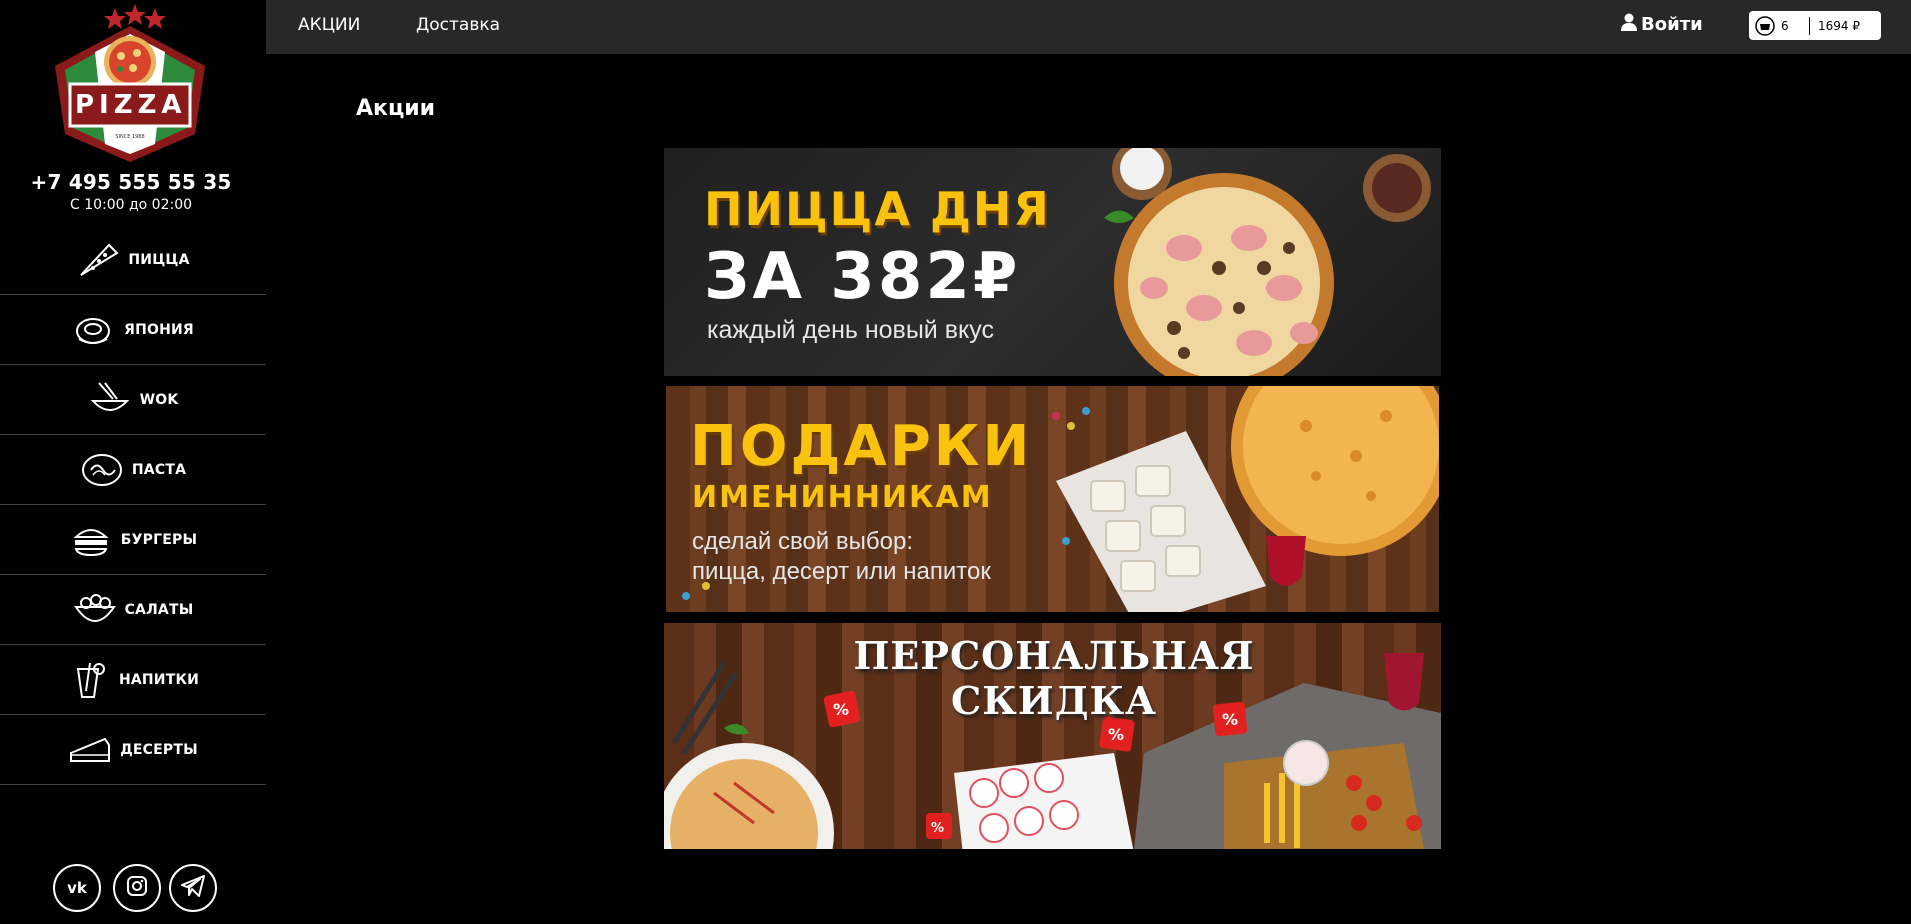  I want to click on wok-noodles-icon, so click(110, 400).